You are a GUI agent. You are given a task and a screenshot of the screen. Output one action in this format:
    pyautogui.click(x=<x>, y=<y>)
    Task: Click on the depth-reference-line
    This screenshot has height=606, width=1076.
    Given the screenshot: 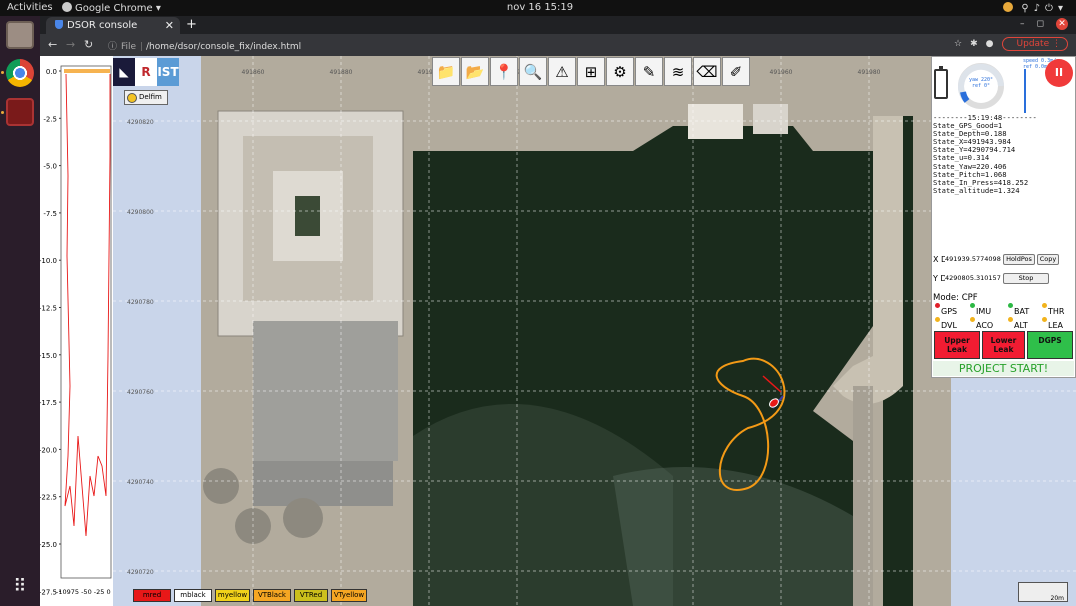 What is the action you would take?
    pyautogui.click(x=87, y=71)
    